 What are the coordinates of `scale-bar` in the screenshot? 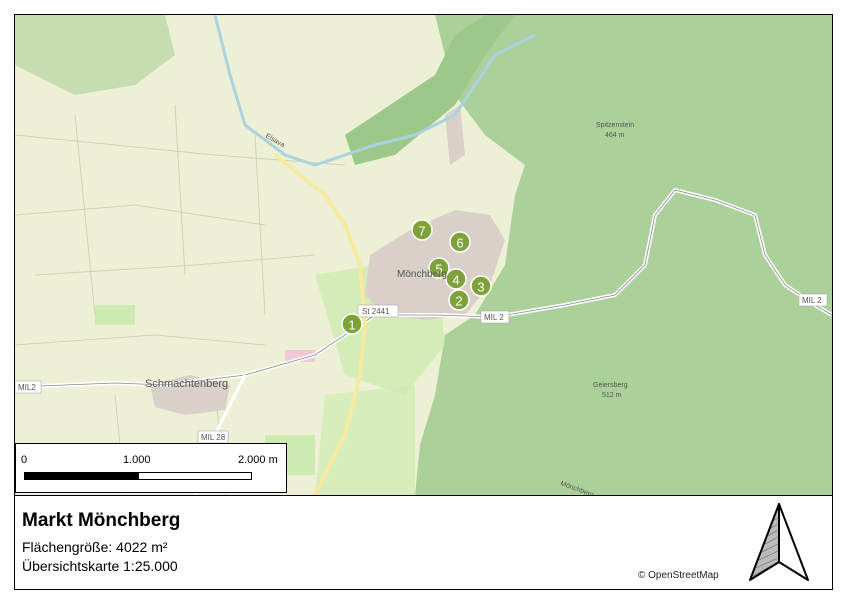 It's located at (138, 476).